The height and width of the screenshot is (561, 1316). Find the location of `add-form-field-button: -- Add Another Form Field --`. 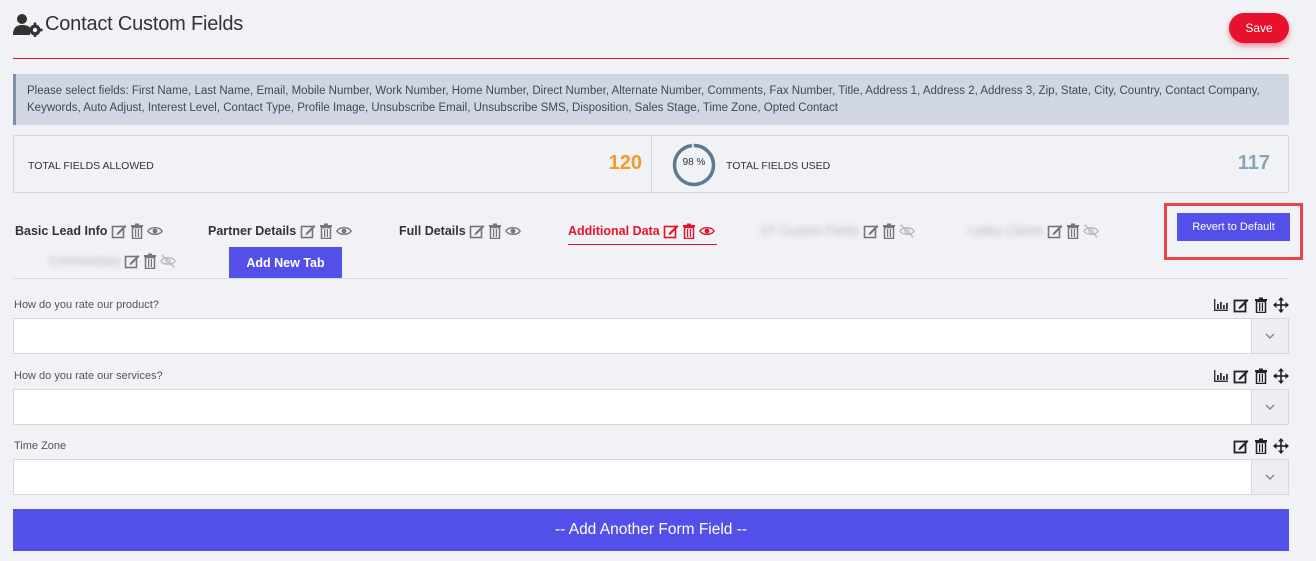

add-form-field-button: -- Add Another Form Field -- is located at coordinates (651, 530).